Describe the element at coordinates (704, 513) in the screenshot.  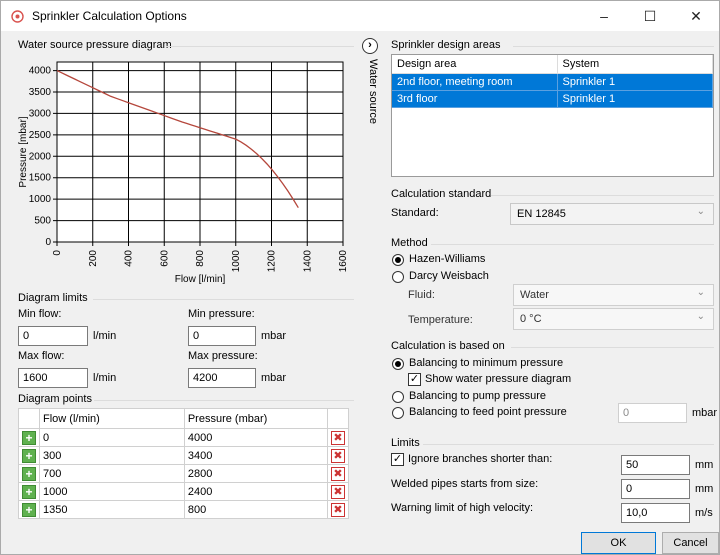
I see `velocity-limit-unit: m/s` at that location.